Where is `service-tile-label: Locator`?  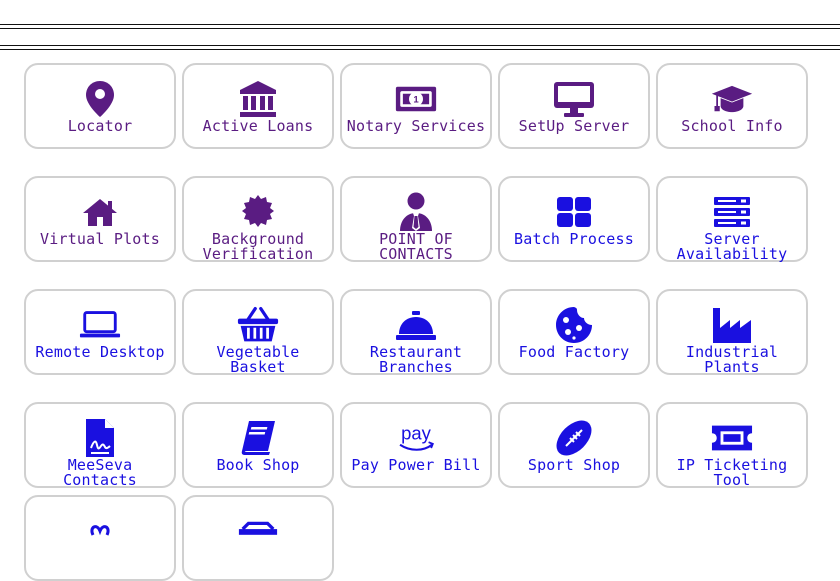
service-tile-label: Locator is located at coordinates (100, 126).